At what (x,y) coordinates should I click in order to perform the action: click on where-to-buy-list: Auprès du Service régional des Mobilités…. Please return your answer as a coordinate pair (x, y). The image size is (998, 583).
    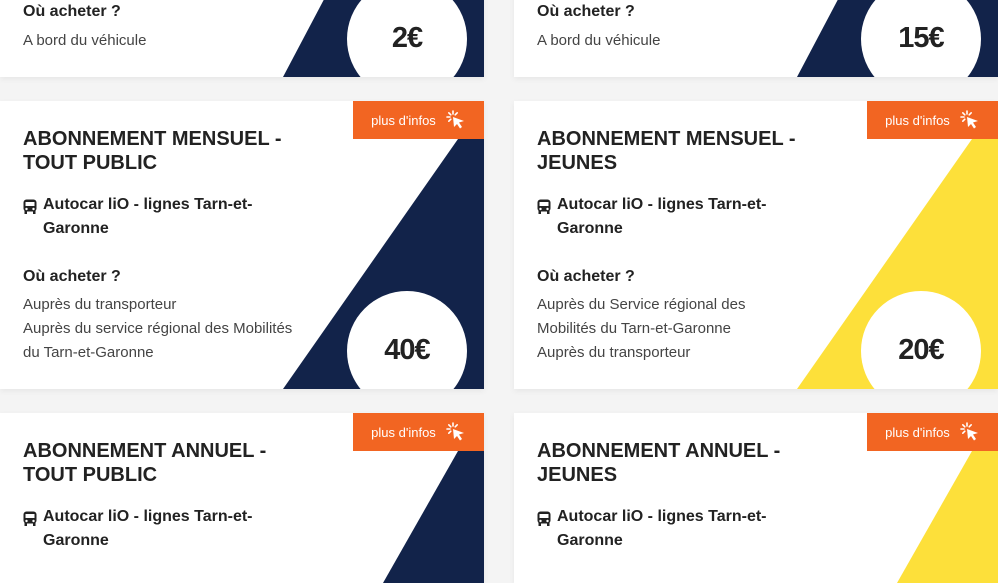
    Looking at the image, I should click on (672, 329).